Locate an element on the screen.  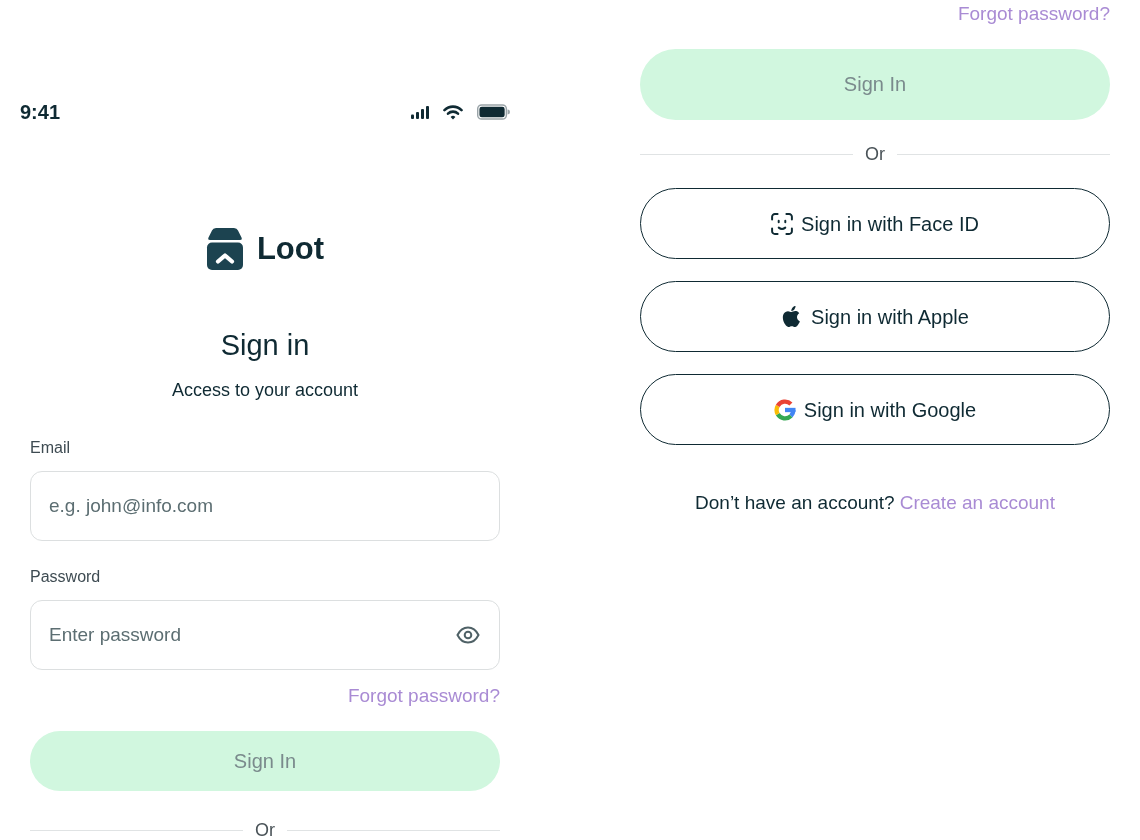
signup-prompt: Don’t have an account? is located at coordinates (795, 503).